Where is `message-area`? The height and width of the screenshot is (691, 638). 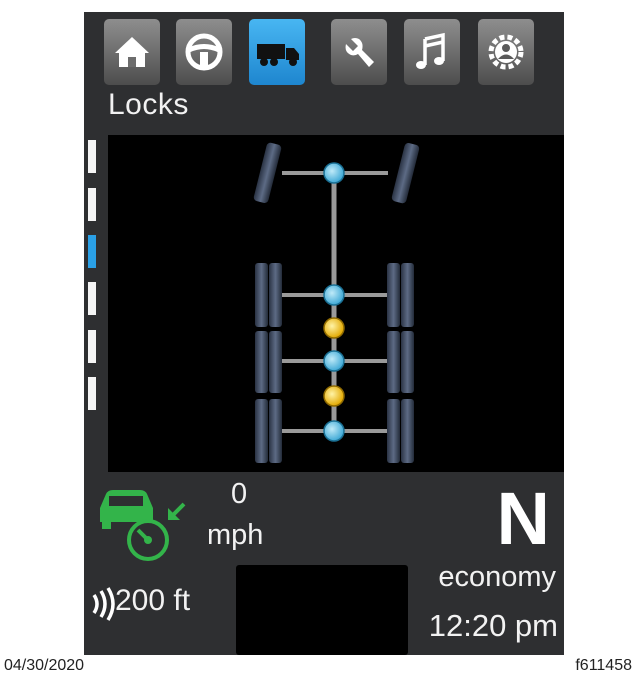 message-area is located at coordinates (322, 610).